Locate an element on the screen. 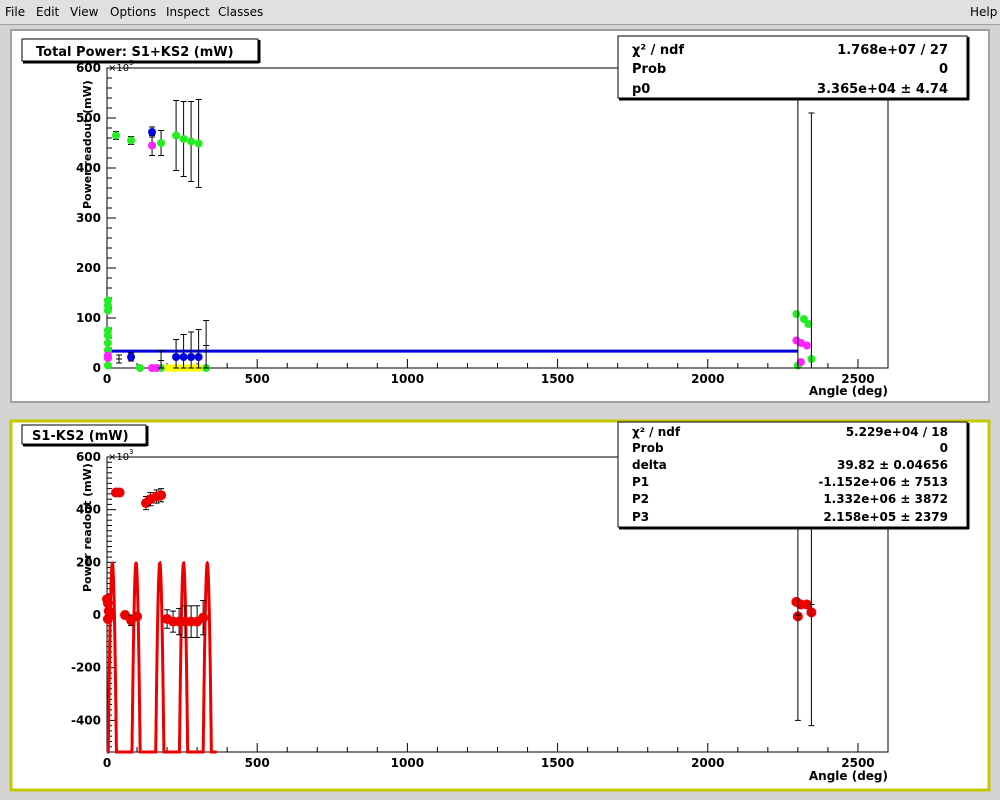 The height and width of the screenshot is (800, 1000). stats-value: 1.768e+07 / 27 is located at coordinates (892, 50).